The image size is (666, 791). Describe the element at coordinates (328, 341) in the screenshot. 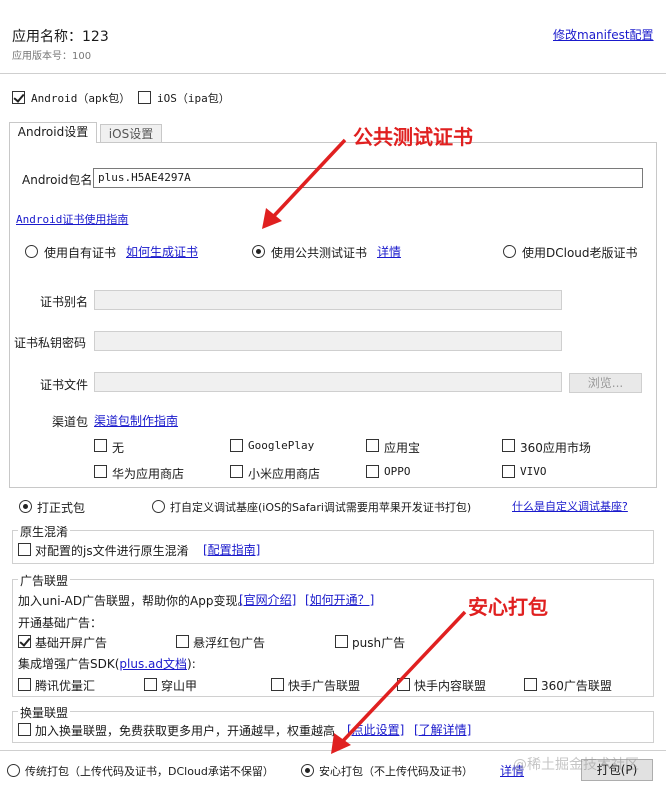

I see `cert-password-input` at that location.